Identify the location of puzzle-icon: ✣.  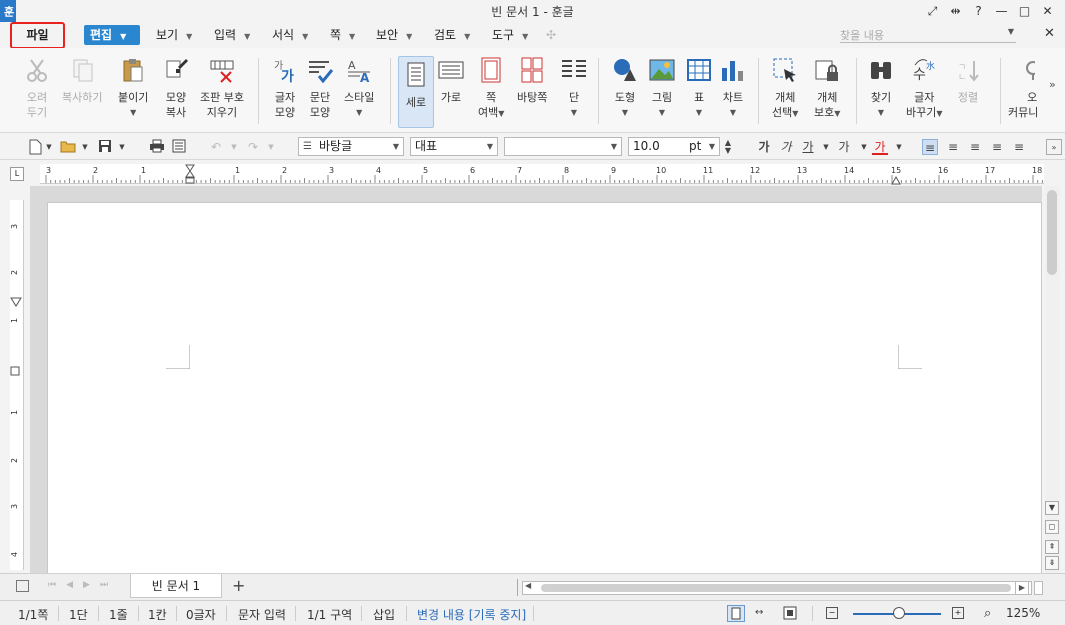
(551, 35).